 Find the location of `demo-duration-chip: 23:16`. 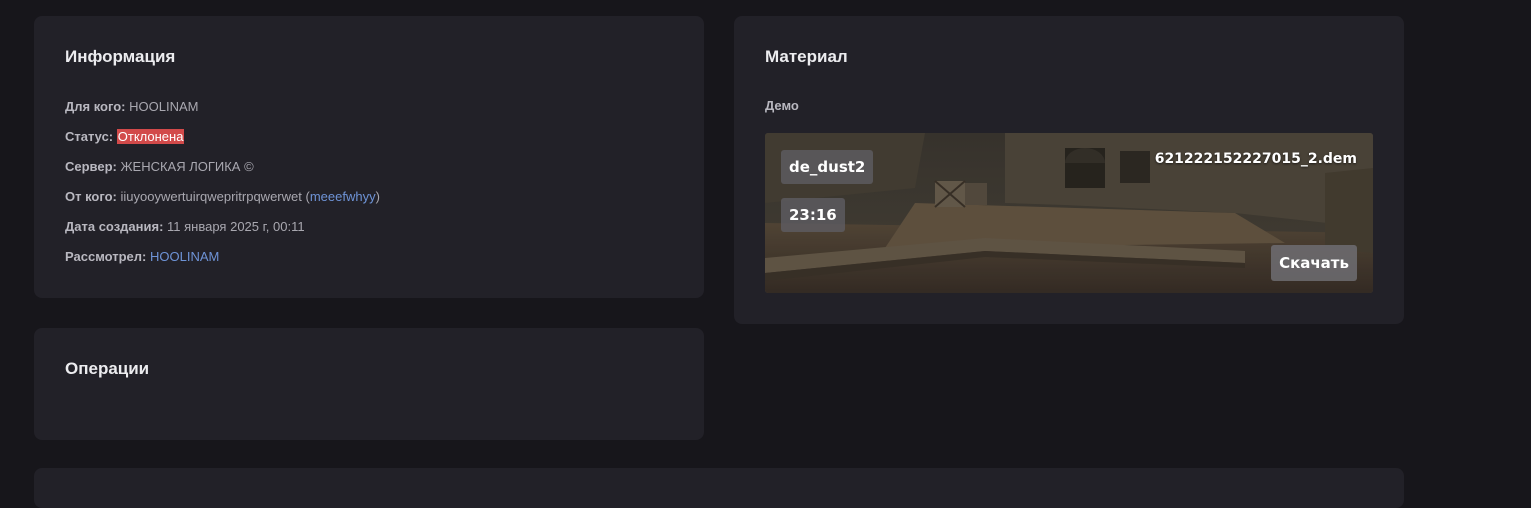

demo-duration-chip: 23:16 is located at coordinates (813, 215).